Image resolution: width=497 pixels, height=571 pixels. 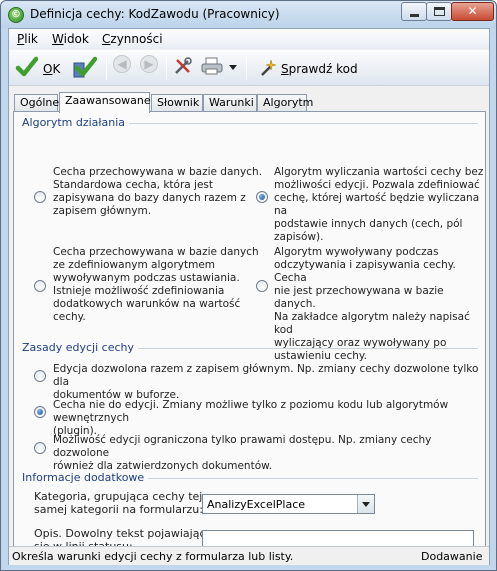 What do you see at coordinates (256, 504) in the screenshot?
I see `category-combo-value: AnalizyExcelPlace` at bounding box center [256, 504].